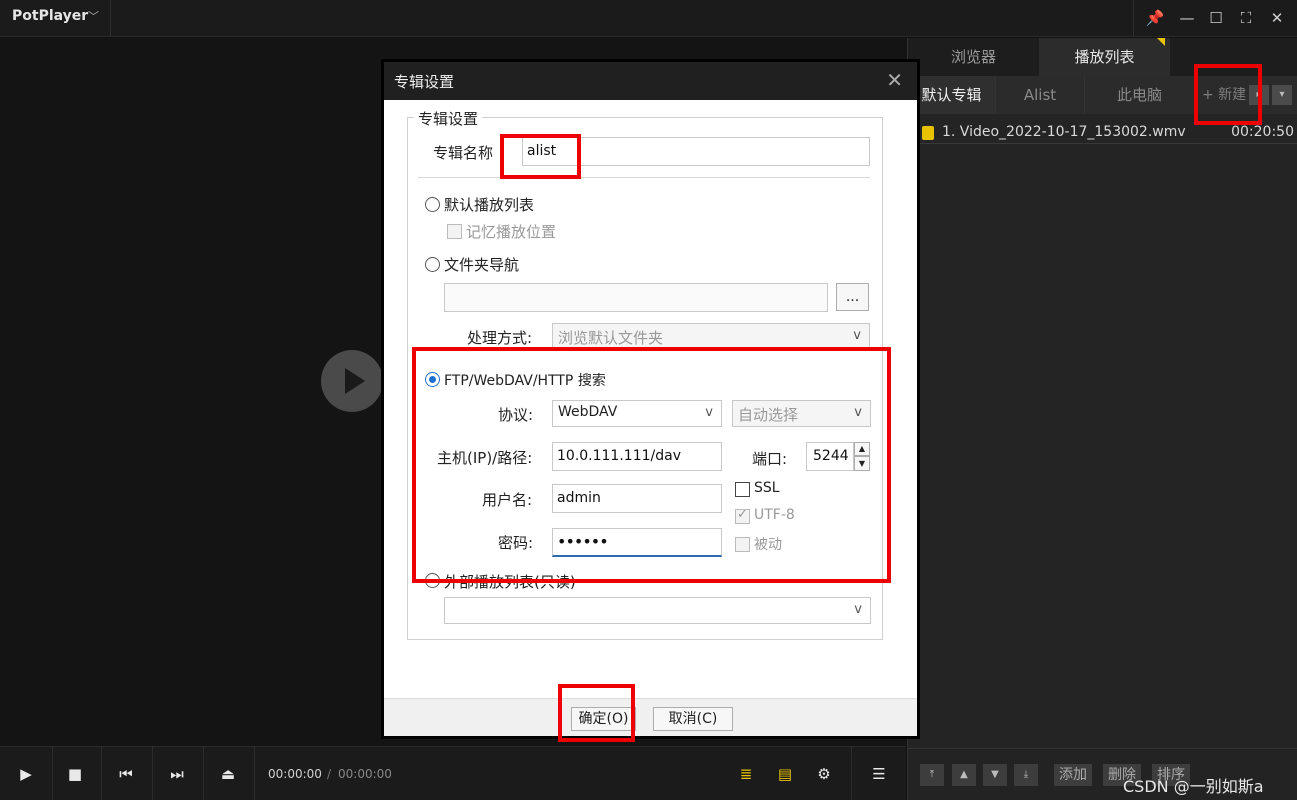  I want to click on tab-browser: 浏览器, so click(973, 57).